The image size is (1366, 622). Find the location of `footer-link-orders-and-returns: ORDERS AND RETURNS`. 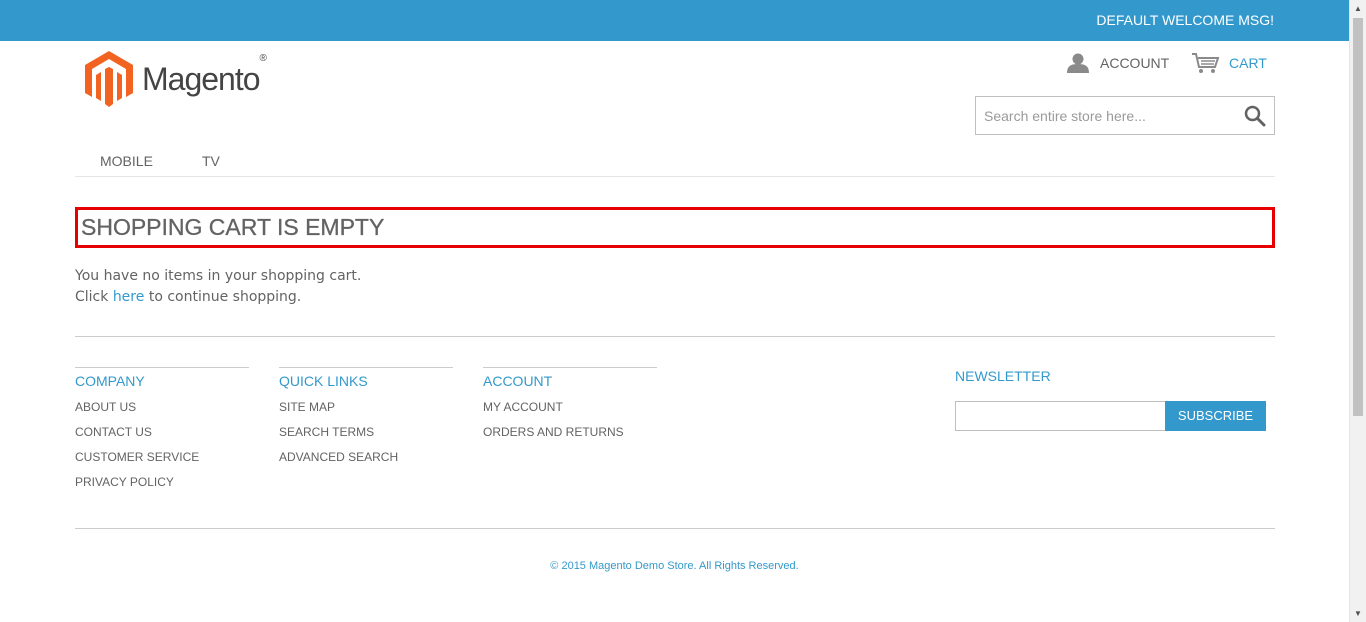

footer-link-orders-and-returns: ORDERS AND RETURNS is located at coordinates (570, 437).